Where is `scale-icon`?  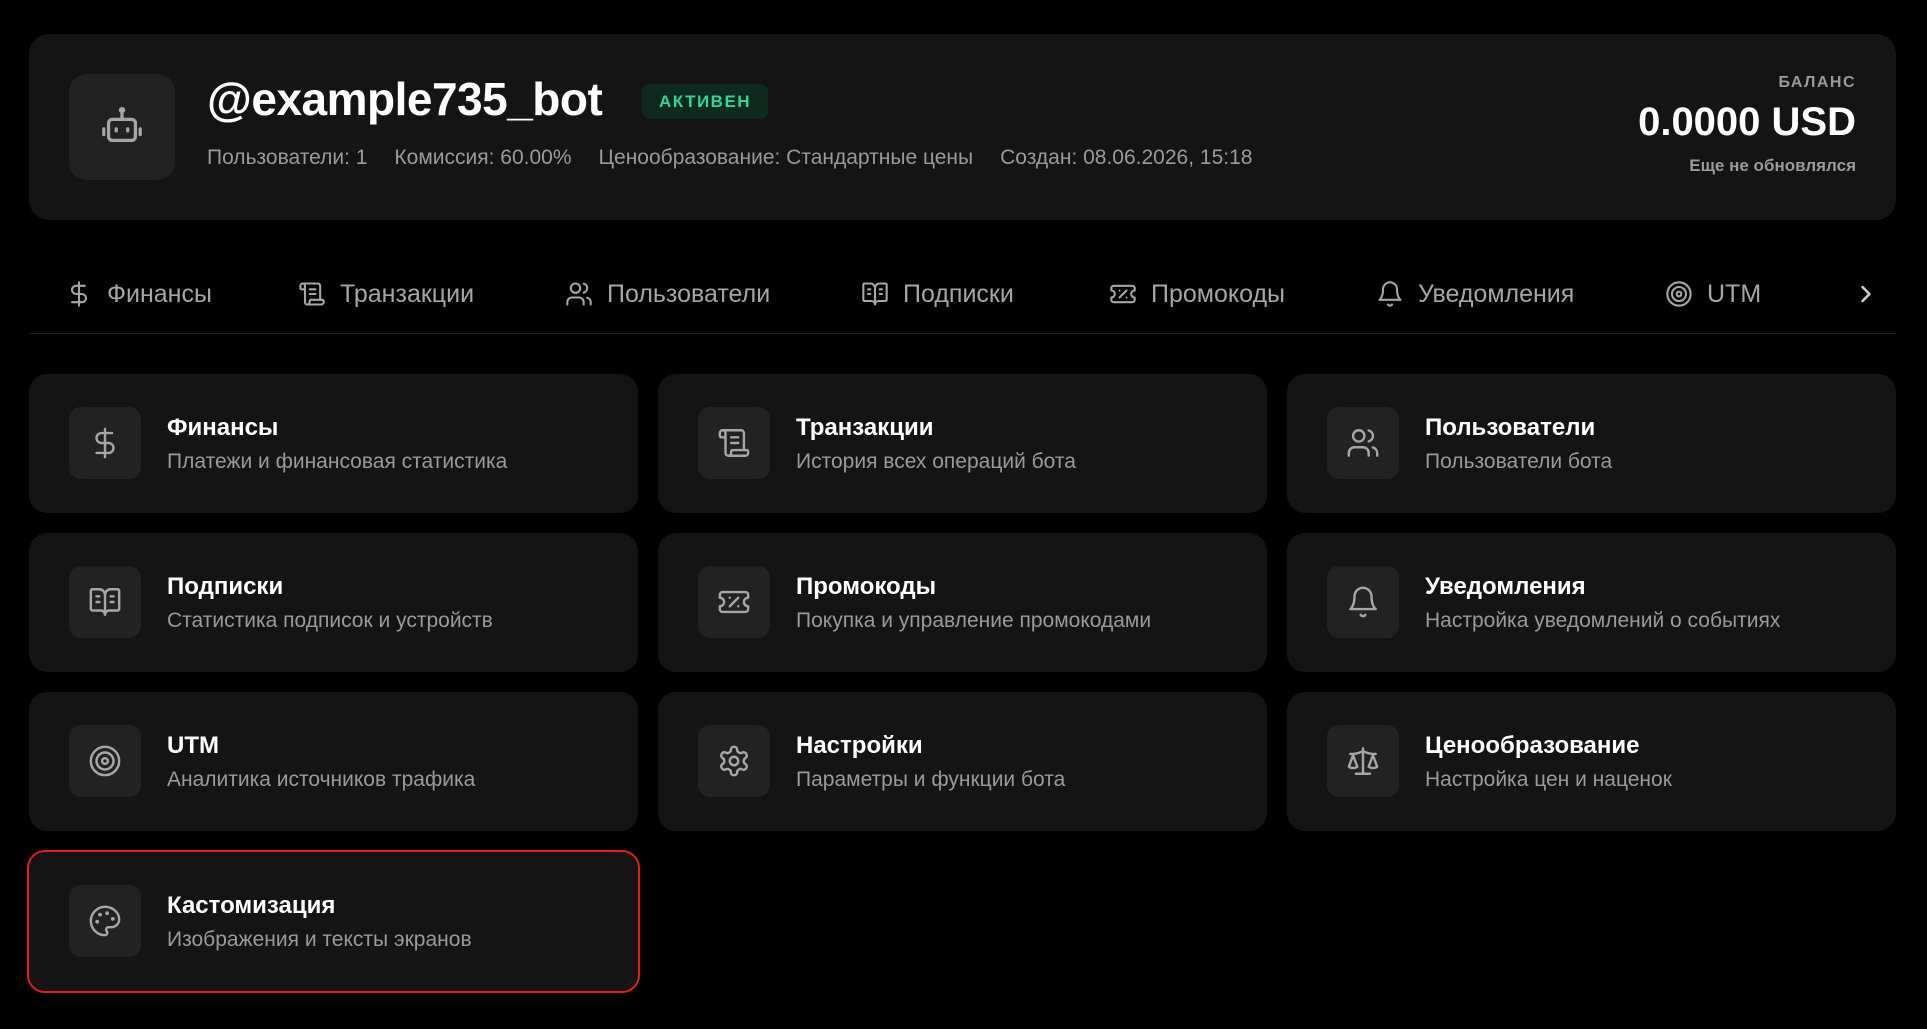
scale-icon is located at coordinates (1363, 761).